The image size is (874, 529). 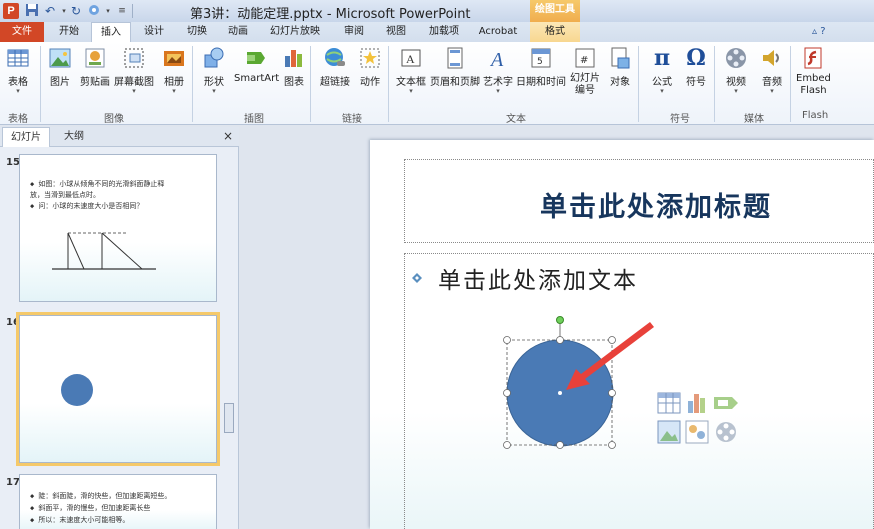 What do you see at coordinates (22, 32) in the screenshot?
I see `tab-file: 文件` at bounding box center [22, 32].